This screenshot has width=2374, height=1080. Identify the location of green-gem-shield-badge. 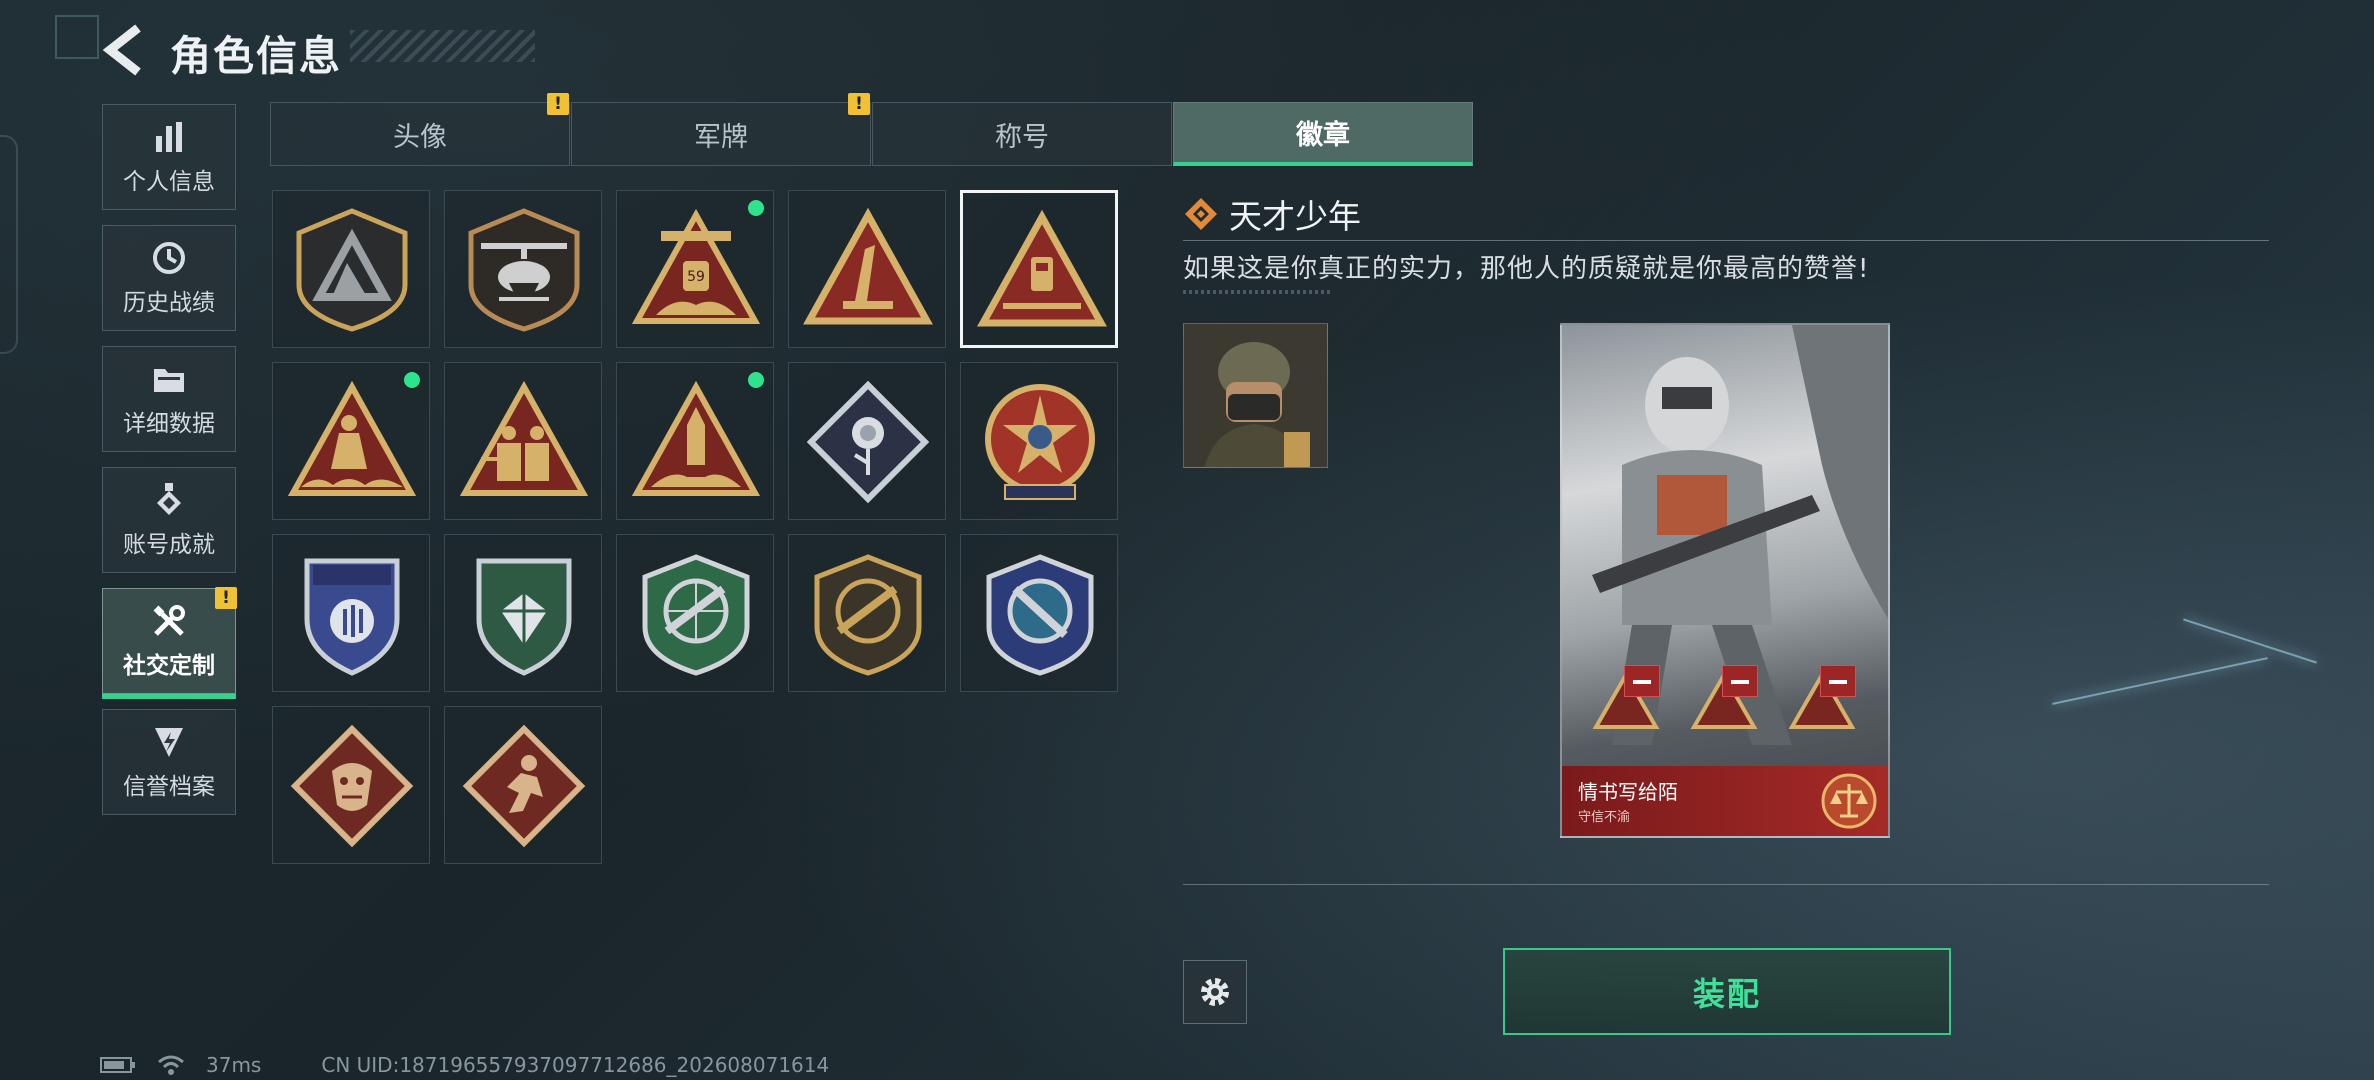
(524, 617).